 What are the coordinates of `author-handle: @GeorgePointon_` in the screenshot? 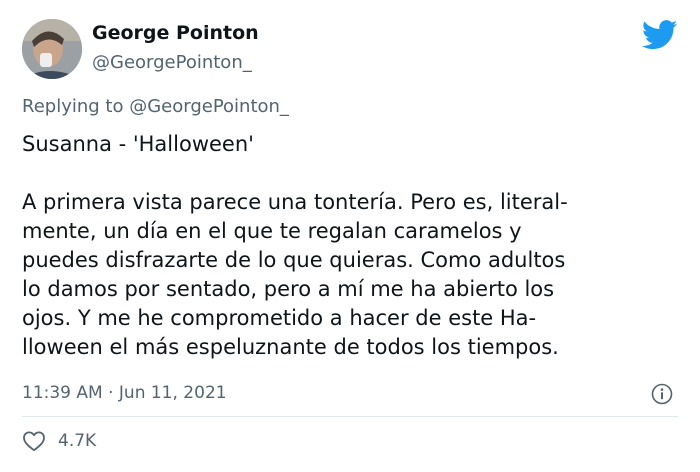 It's located at (172, 62).